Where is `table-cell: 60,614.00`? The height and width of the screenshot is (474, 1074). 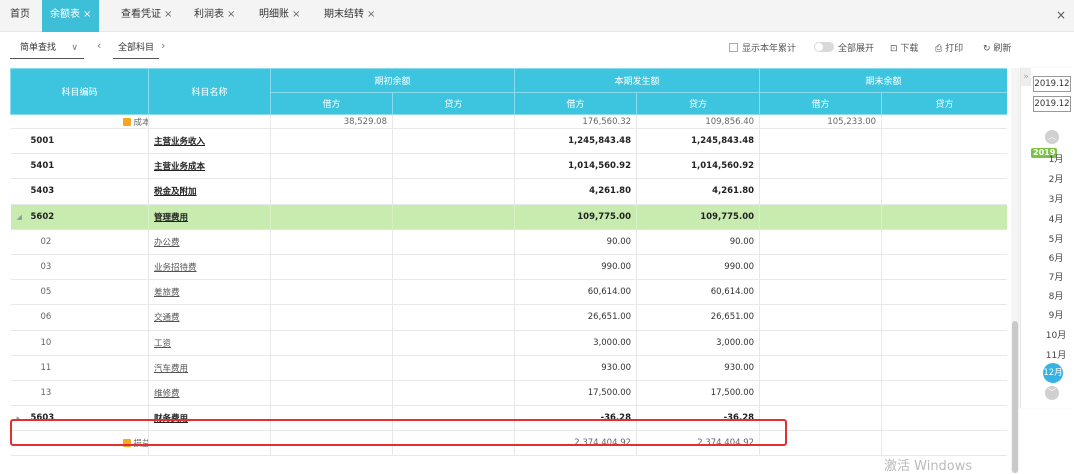 table-cell: 60,614.00 is located at coordinates (698, 292).